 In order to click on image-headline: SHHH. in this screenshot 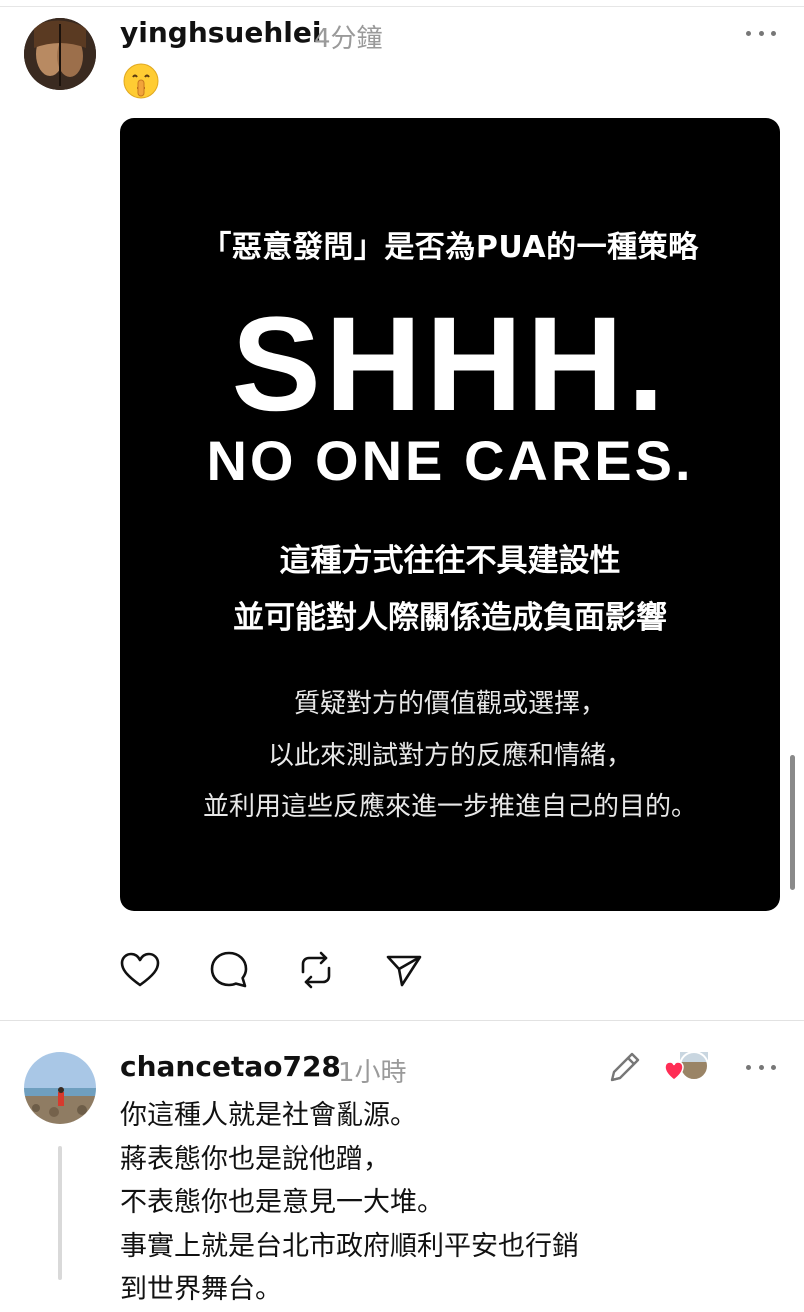, I will do `click(450, 364)`.